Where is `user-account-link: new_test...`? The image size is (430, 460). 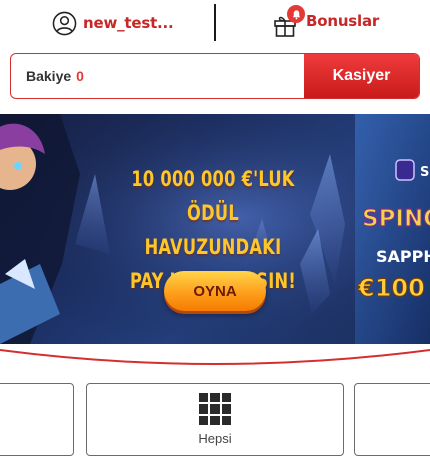 user-account-link: new_test... is located at coordinates (113, 23).